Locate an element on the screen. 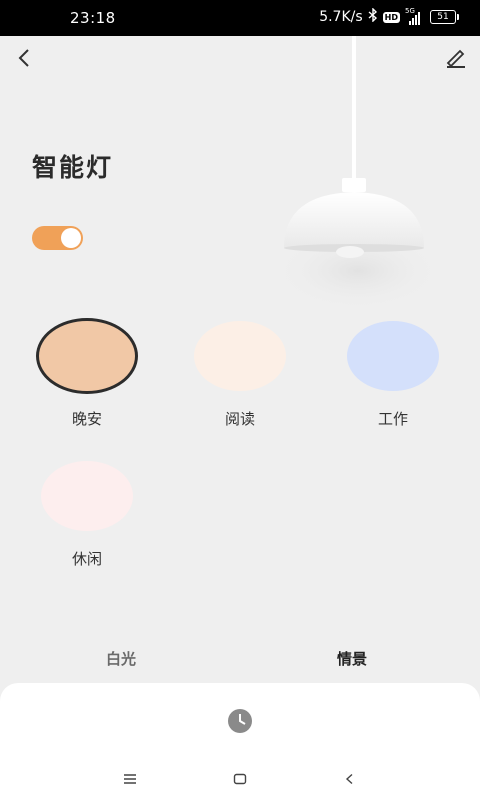 This screenshot has height=800, width=480. bottom-sheet is located at coordinates (240, 741).